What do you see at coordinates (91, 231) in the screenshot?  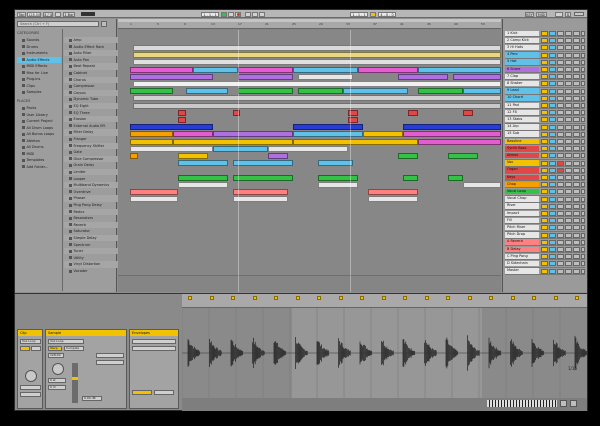 I see `browser-item: Saturator` at bounding box center [91, 231].